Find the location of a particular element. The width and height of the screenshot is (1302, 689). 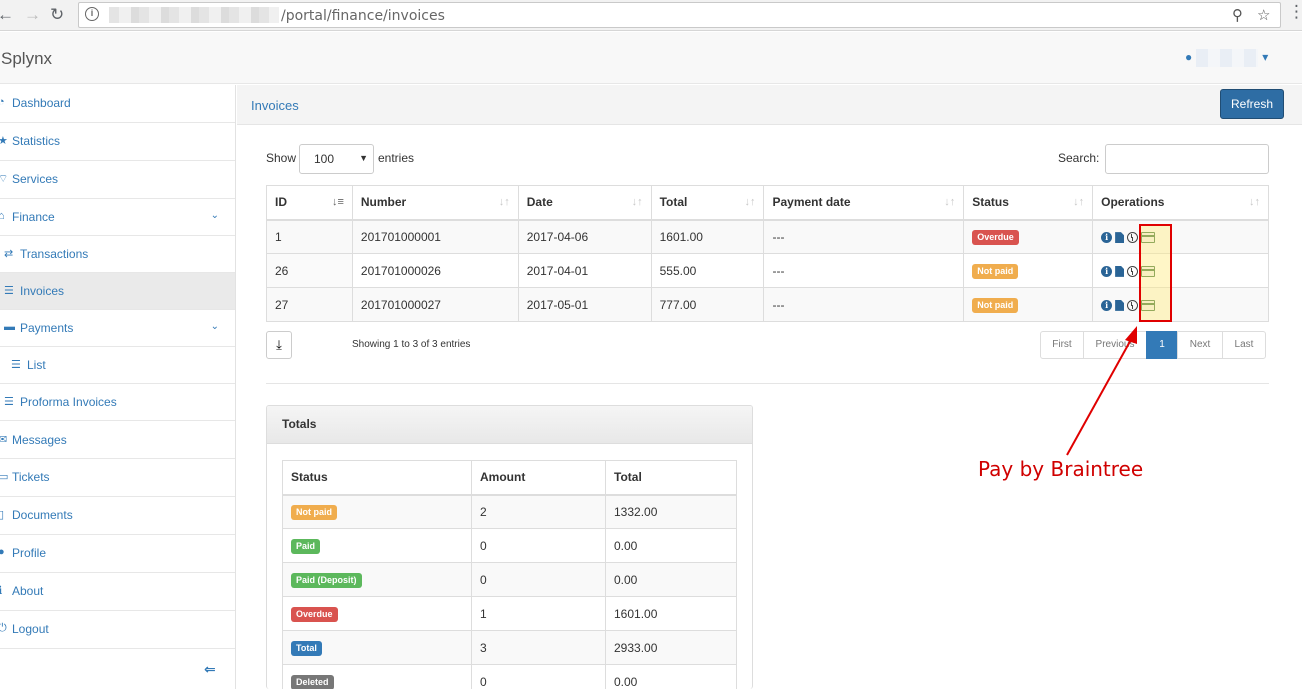

bank-icon: ⌂ is located at coordinates (2, 216).